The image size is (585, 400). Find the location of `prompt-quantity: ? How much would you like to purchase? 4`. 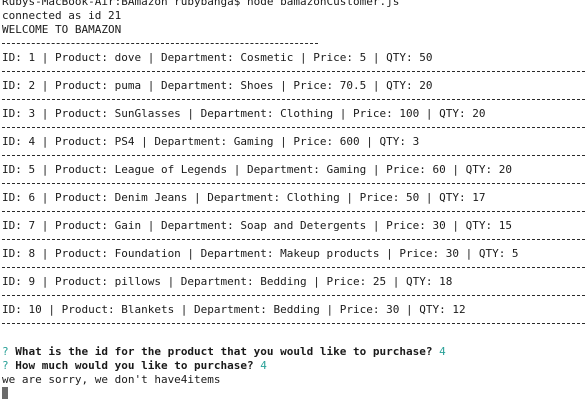

prompt-quantity: ? How much would you like to purchase? 4 is located at coordinates (293, 366).